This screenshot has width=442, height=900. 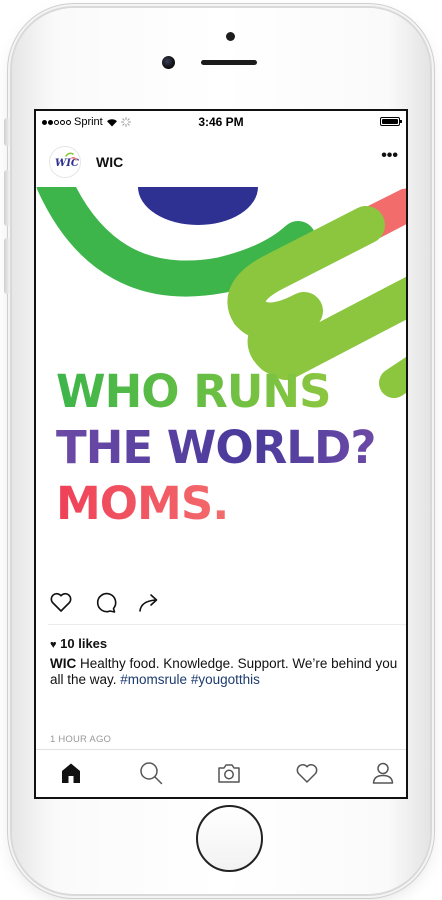 What do you see at coordinates (230, 36) in the screenshot?
I see `proximity-sensor` at bounding box center [230, 36].